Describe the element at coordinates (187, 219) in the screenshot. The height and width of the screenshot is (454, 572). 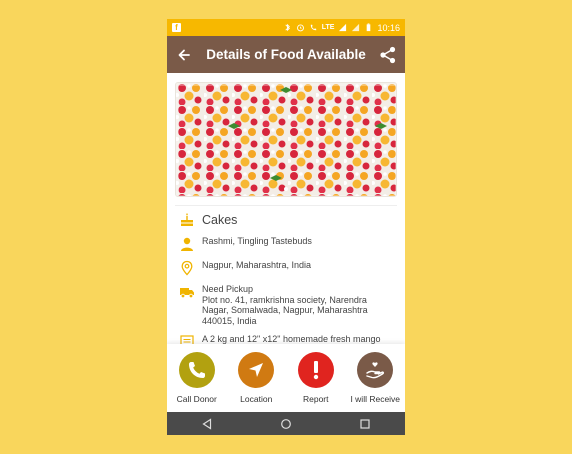
I see `cake-icon` at that location.